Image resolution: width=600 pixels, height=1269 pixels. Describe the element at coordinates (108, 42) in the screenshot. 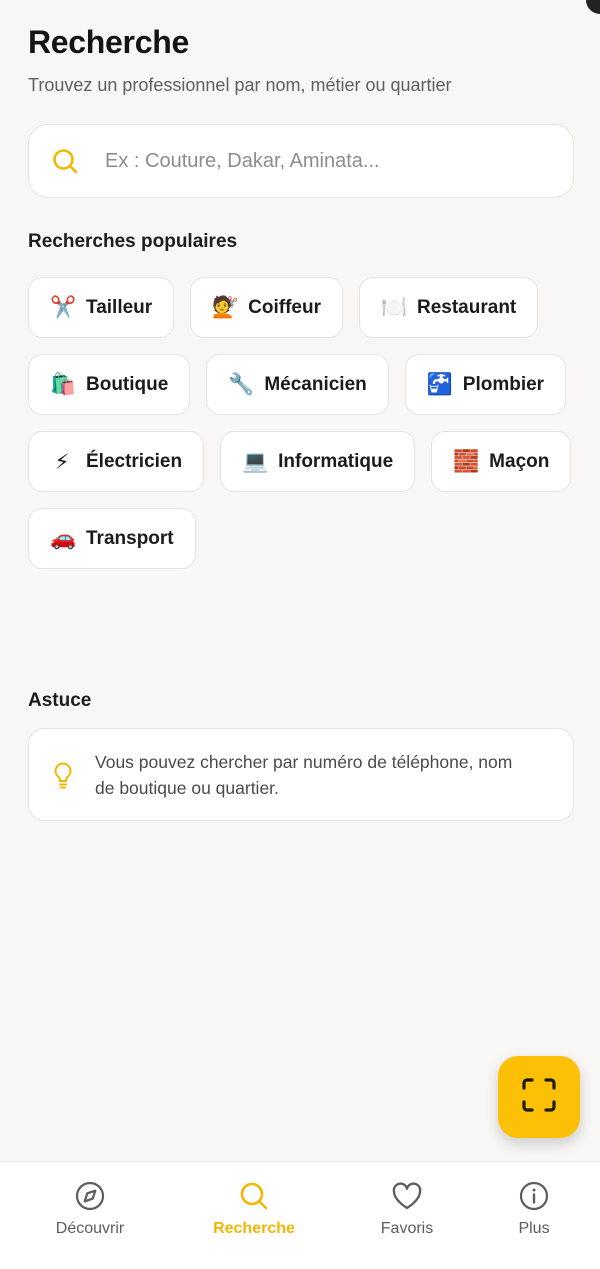

I see `page-title: Recherche` at that location.